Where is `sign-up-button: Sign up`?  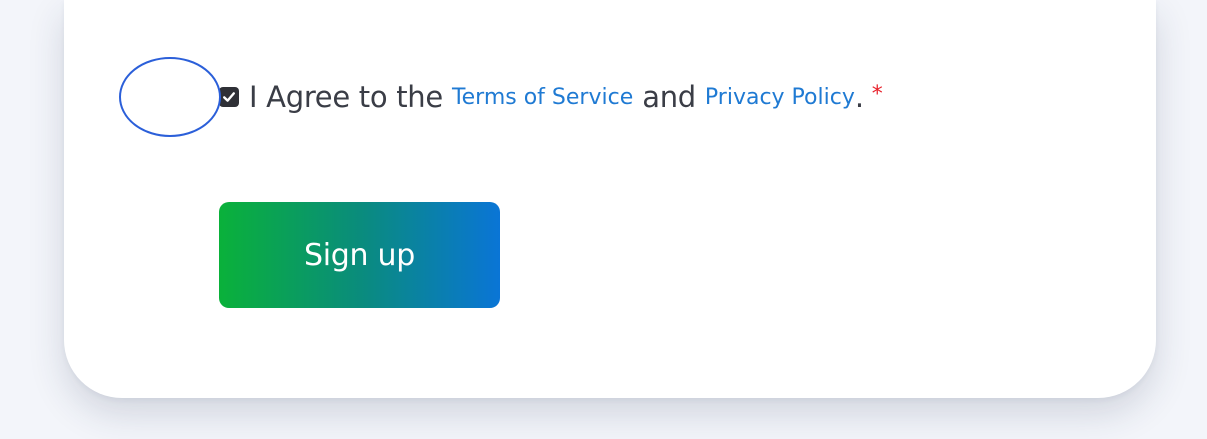
sign-up-button: Sign up is located at coordinates (359, 255).